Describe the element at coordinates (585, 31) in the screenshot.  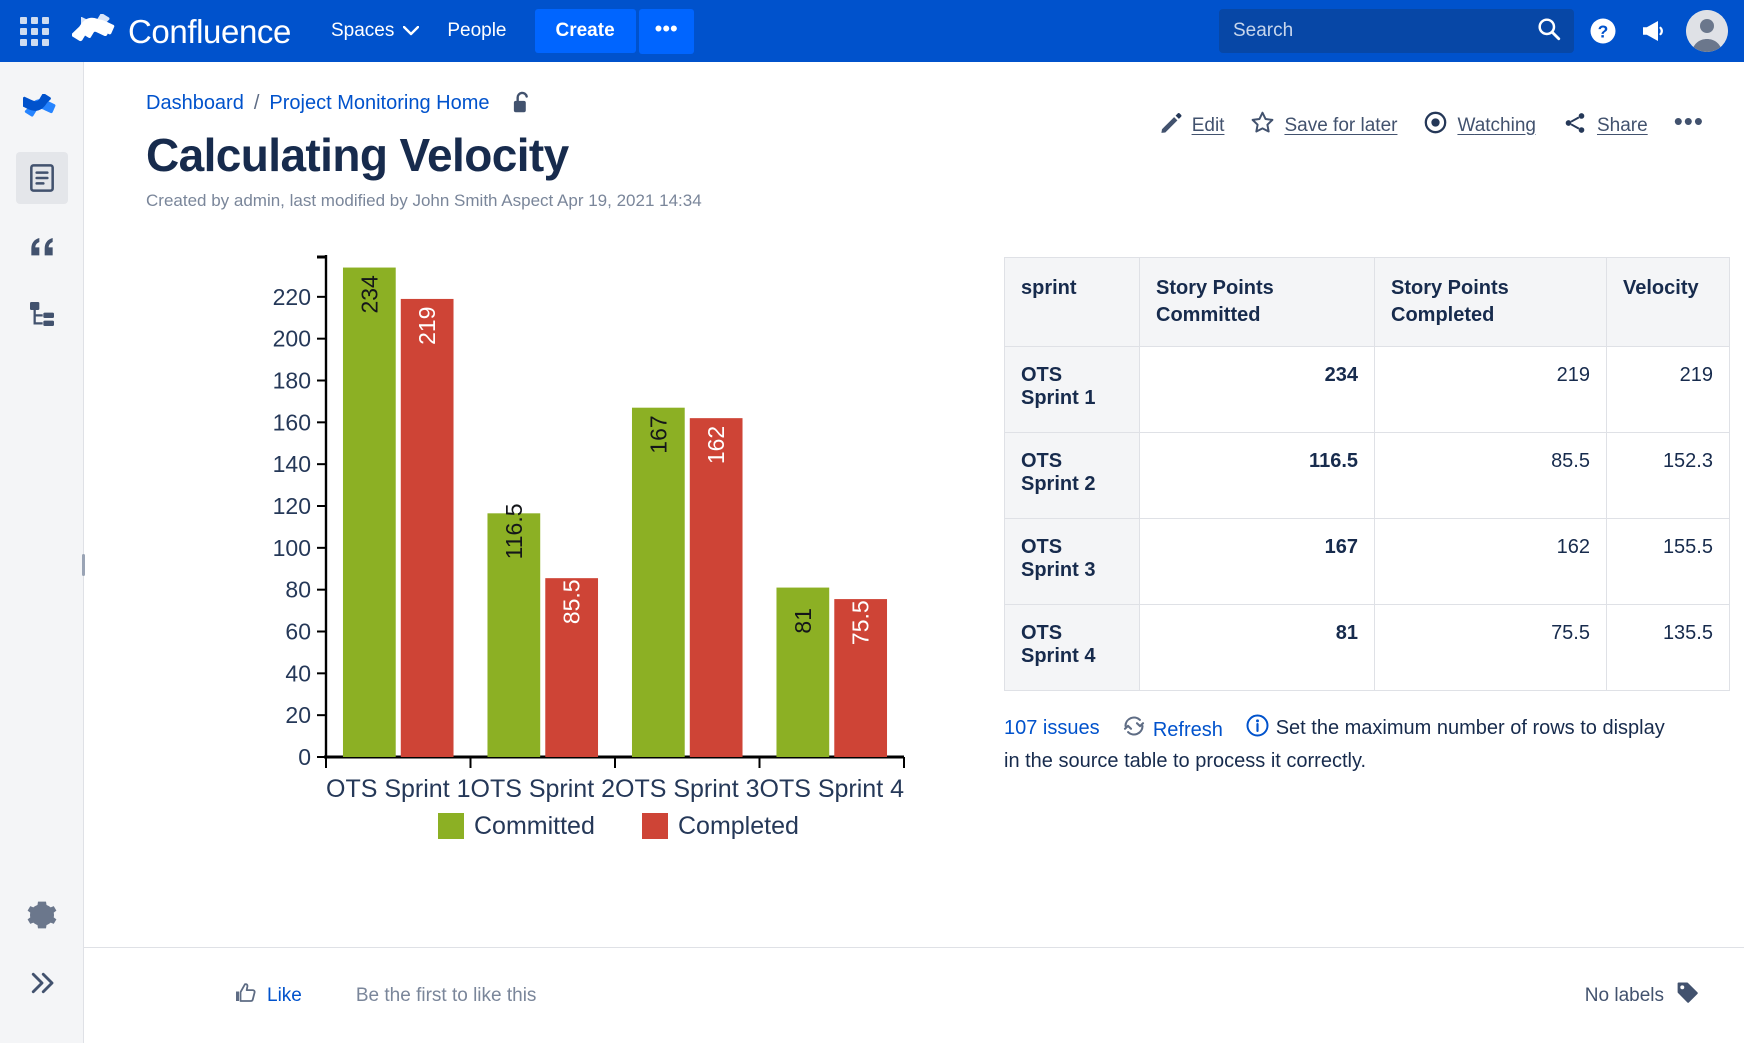
I see `create-button: Create` at that location.